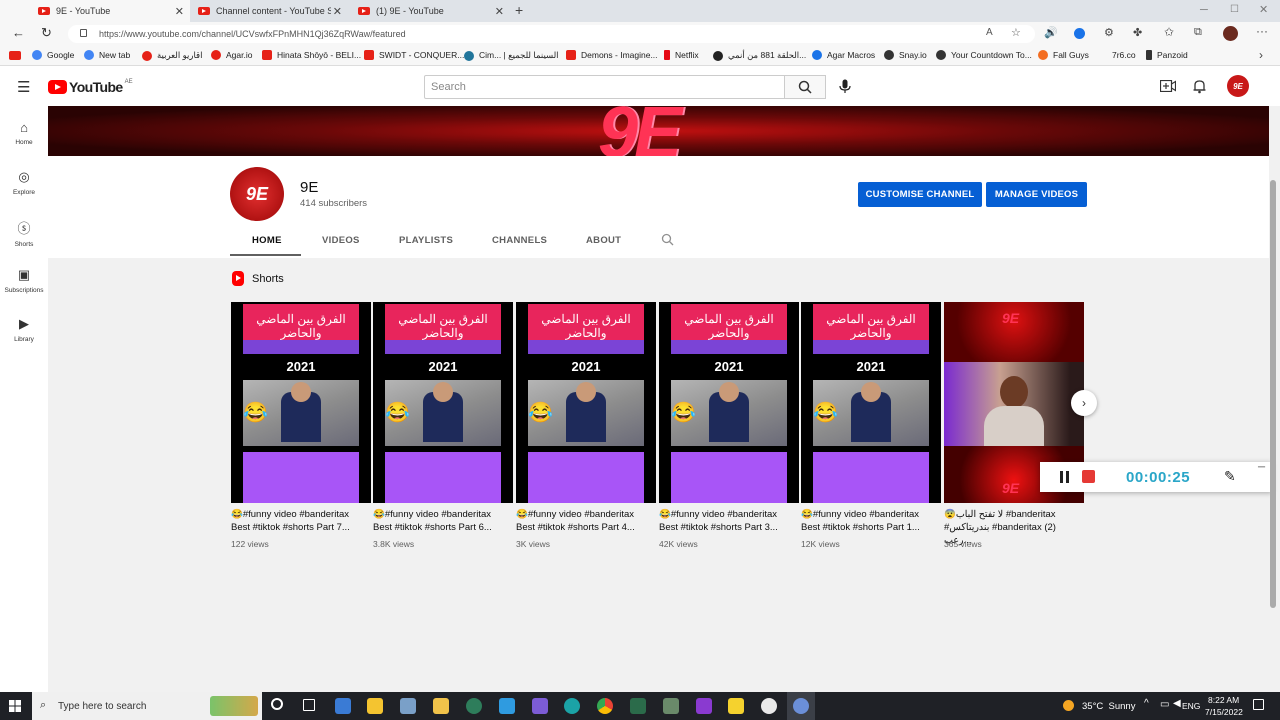 Image resolution: width=1280 pixels, height=720 pixels. I want to click on bookmark-netflix: Netflix, so click(681, 55).